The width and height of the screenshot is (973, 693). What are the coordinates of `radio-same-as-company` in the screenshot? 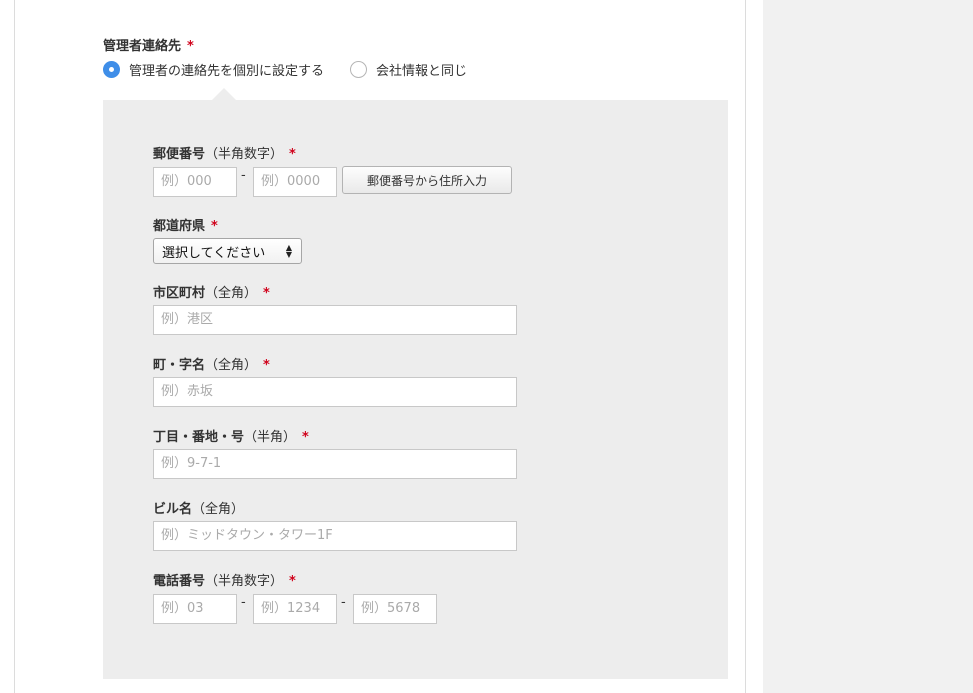 It's located at (359, 69).